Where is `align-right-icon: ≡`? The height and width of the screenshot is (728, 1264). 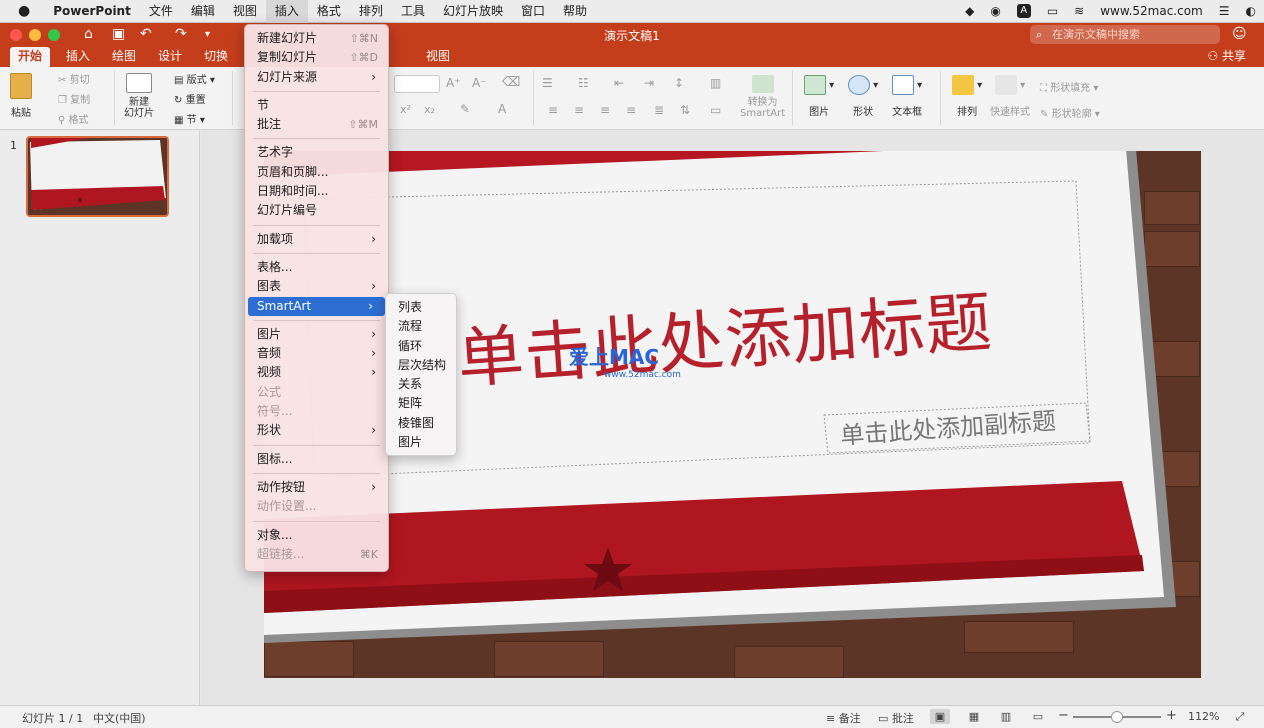 align-right-icon: ≡ is located at coordinates (605, 110).